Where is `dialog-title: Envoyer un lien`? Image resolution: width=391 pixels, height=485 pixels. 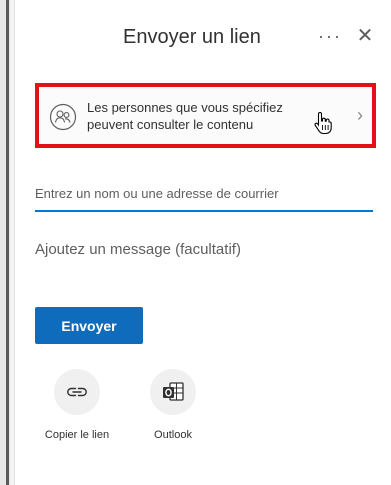 dialog-title: Envoyer un lien is located at coordinates (192, 37).